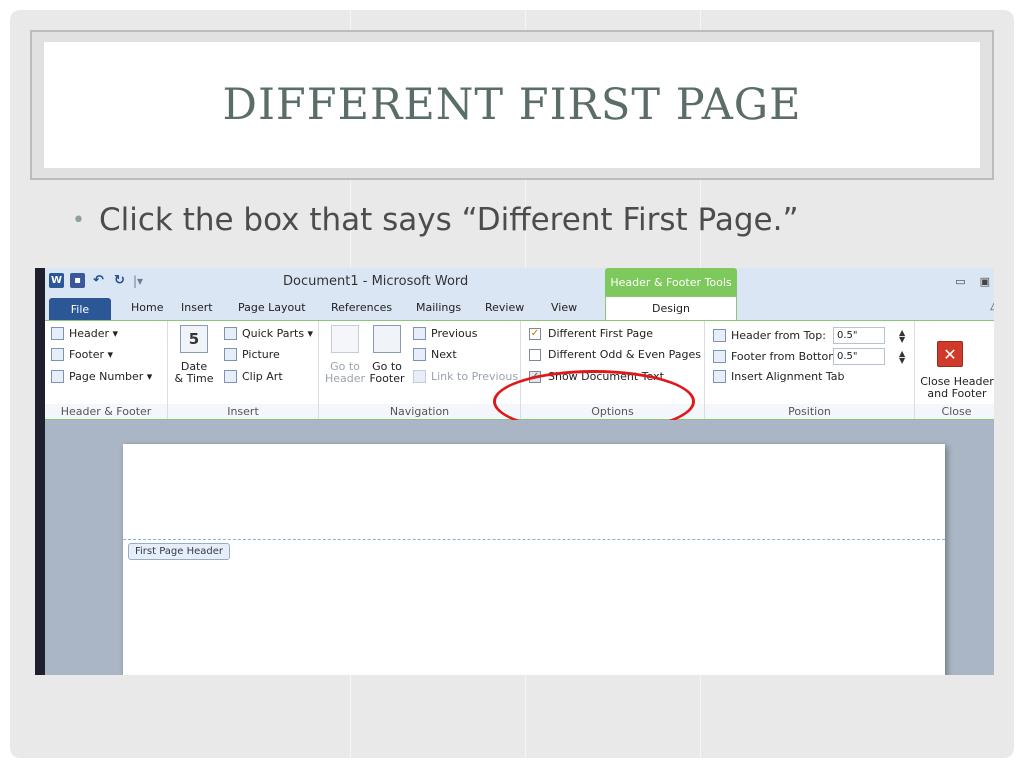  I want to click on group-close: ✕ Close Header and Footer Close, so click(954, 370).